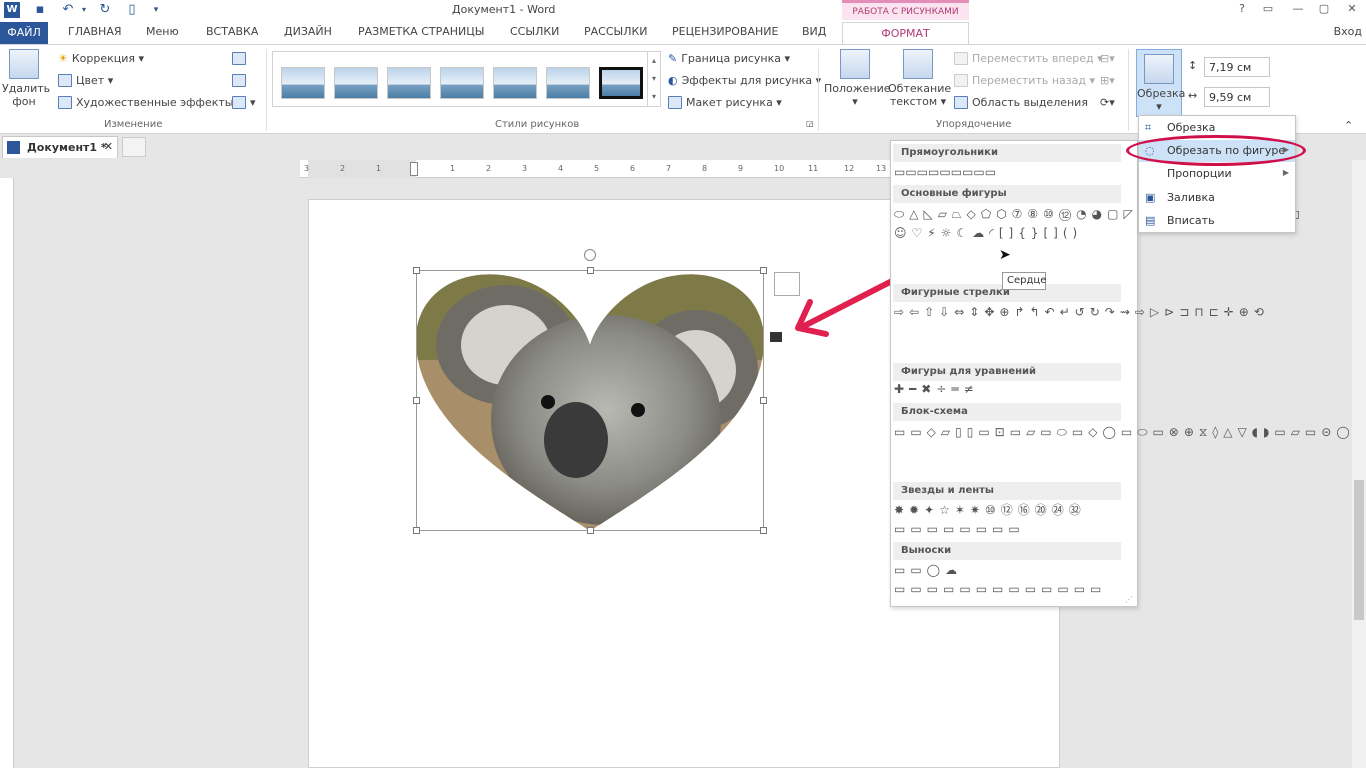  Describe the element at coordinates (1010, 174) in the screenshot. I see `shapes-row-rectangles: ▭▭▭▭▭▭▭▭▭` at that location.